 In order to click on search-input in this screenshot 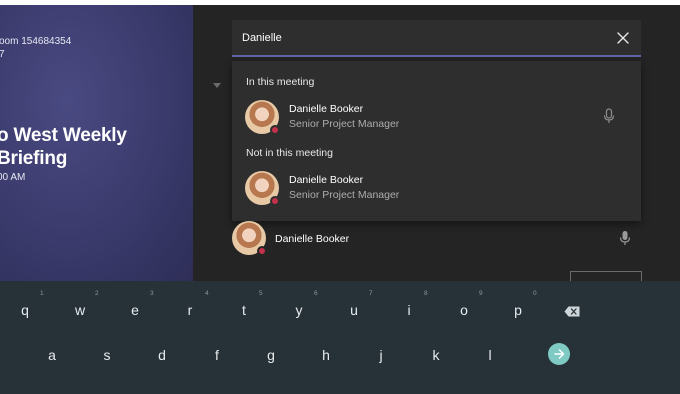, I will do `click(422, 38)`.